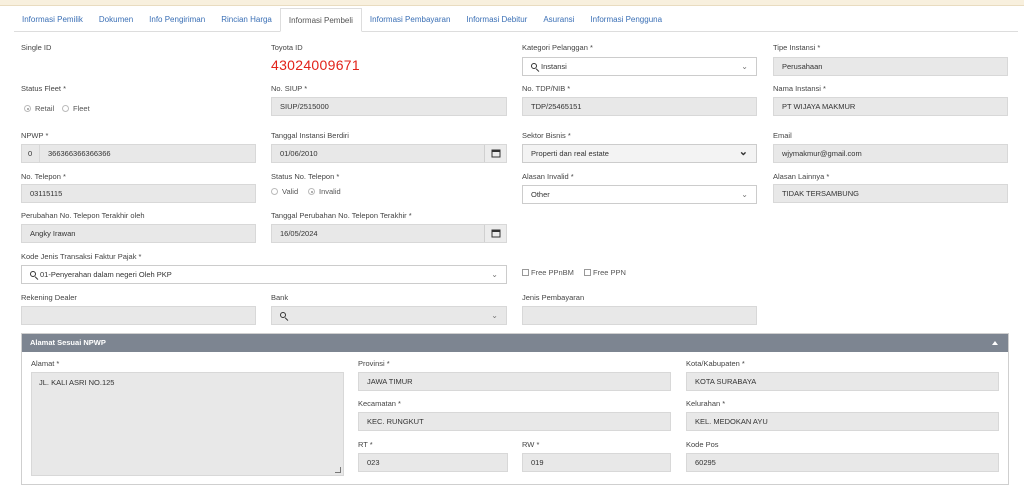 The height and width of the screenshot is (487, 1024). What do you see at coordinates (330, 191) in the screenshot?
I see `radio-invalid-label: Invalid` at bounding box center [330, 191].